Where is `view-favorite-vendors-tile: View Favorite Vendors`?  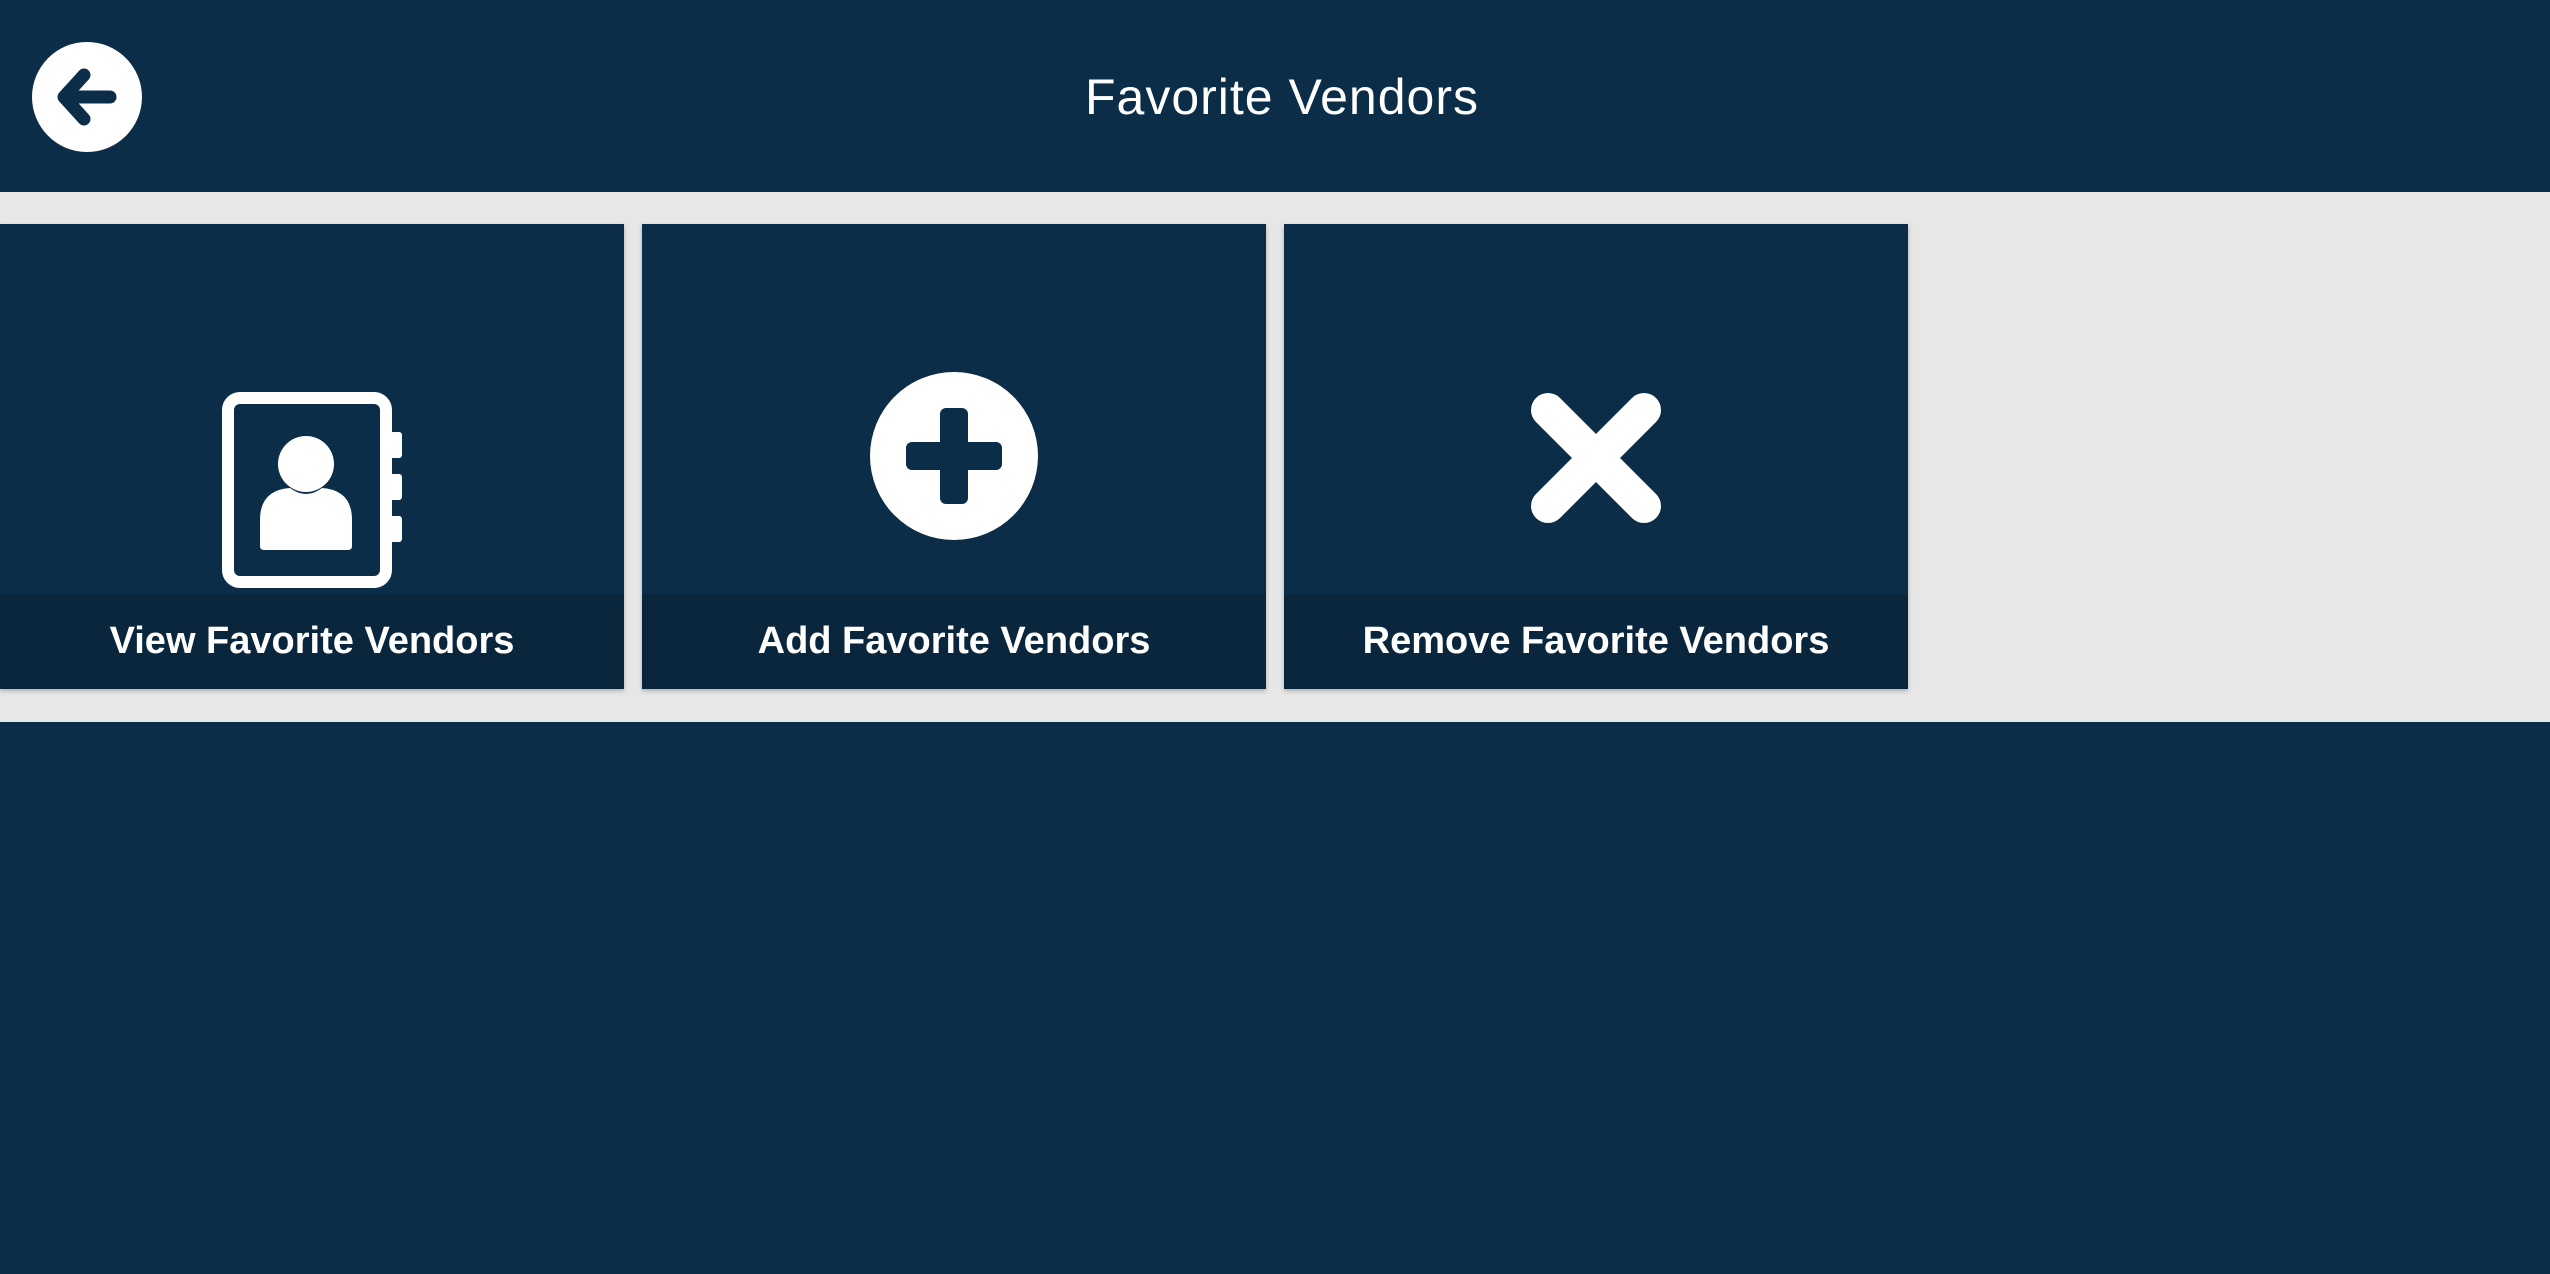 view-favorite-vendors-tile: View Favorite Vendors is located at coordinates (312, 456).